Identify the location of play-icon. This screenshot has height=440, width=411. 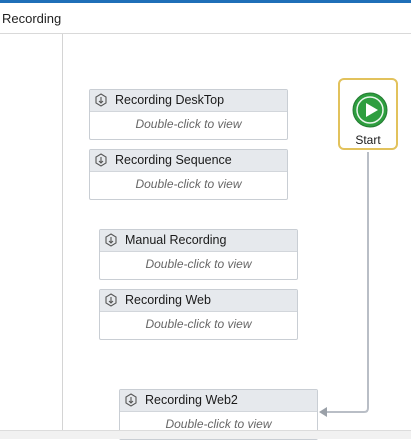
(370, 110).